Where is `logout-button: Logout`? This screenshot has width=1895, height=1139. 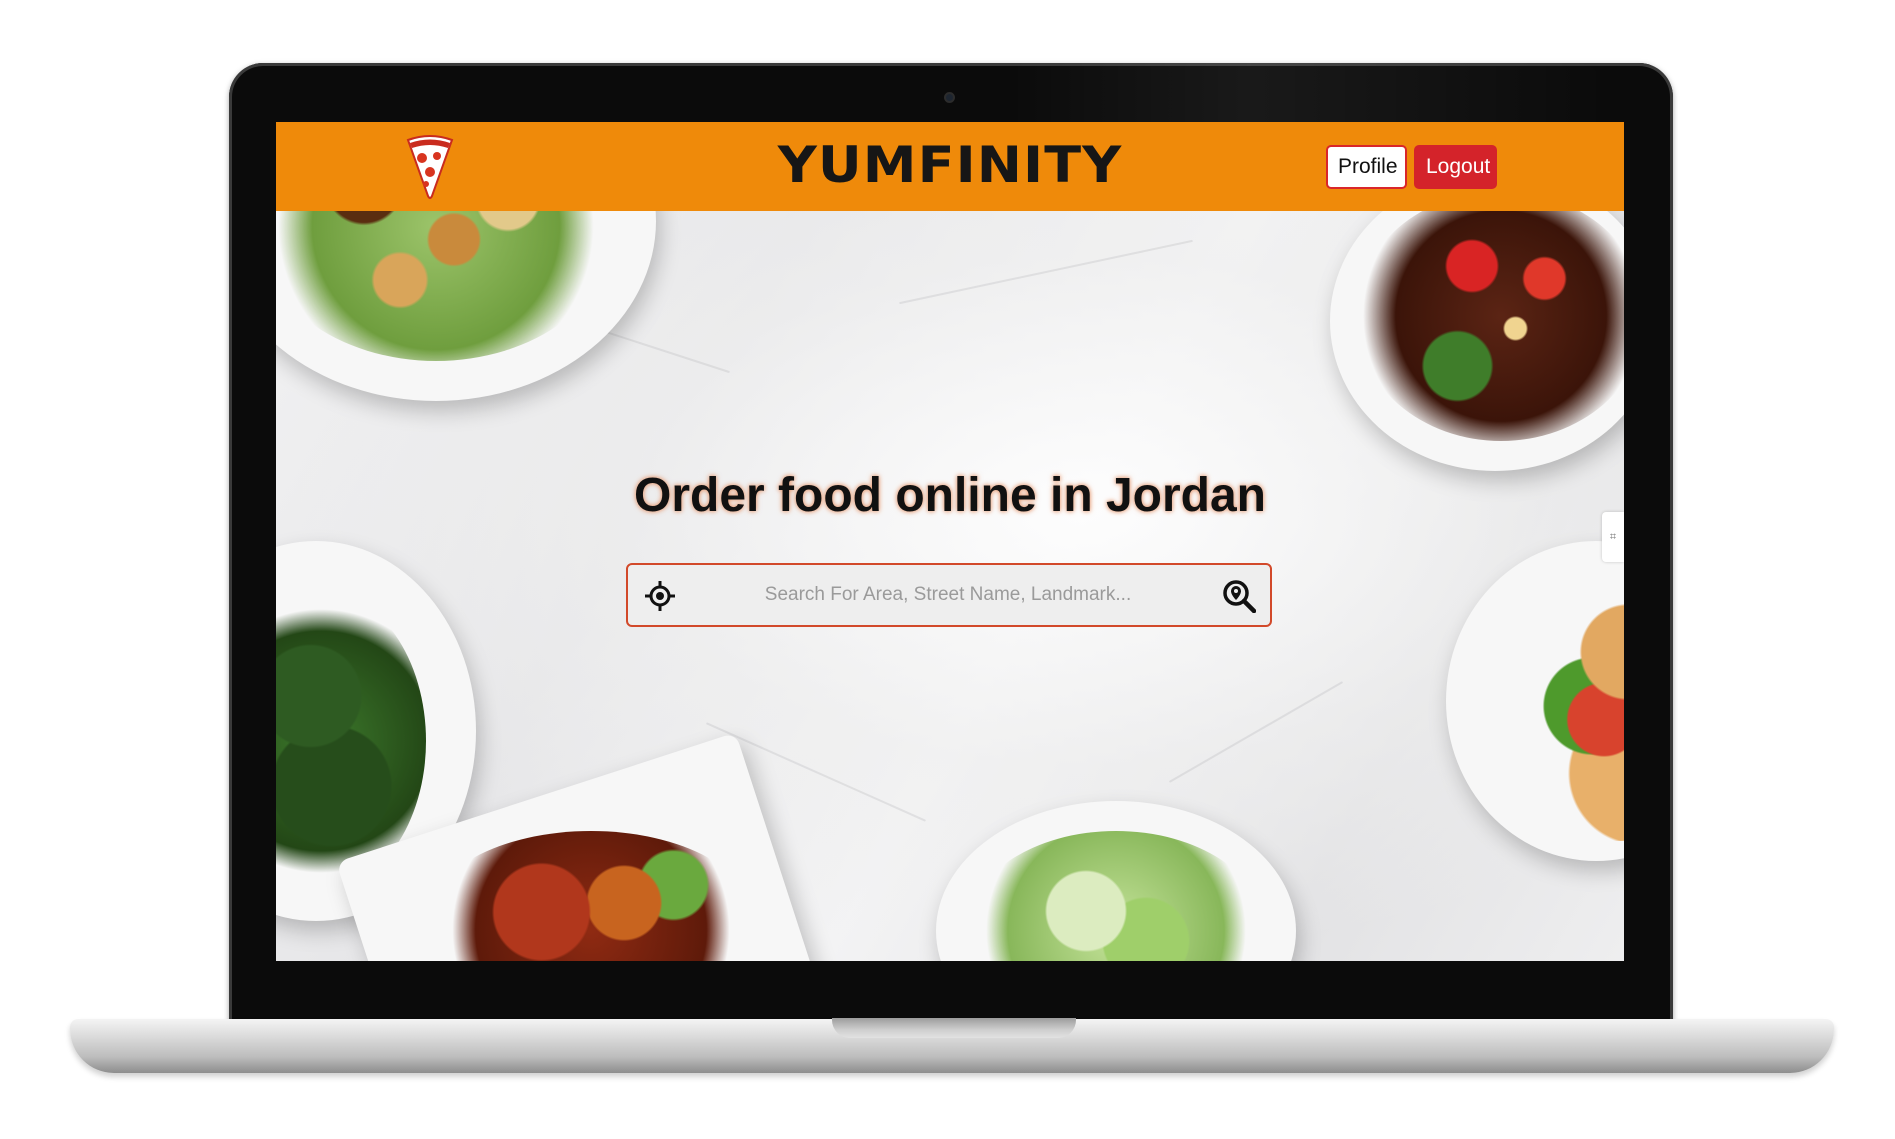 logout-button: Logout is located at coordinates (1455, 167).